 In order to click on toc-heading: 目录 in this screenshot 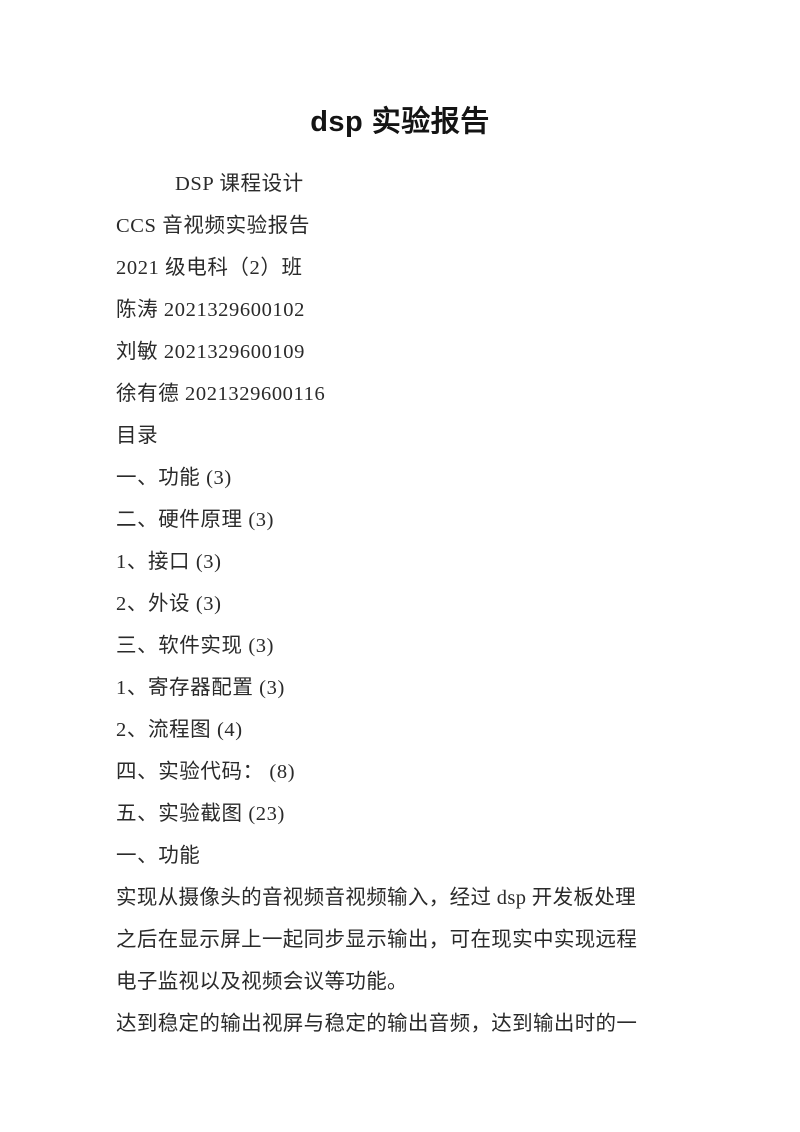, I will do `click(137, 436)`.